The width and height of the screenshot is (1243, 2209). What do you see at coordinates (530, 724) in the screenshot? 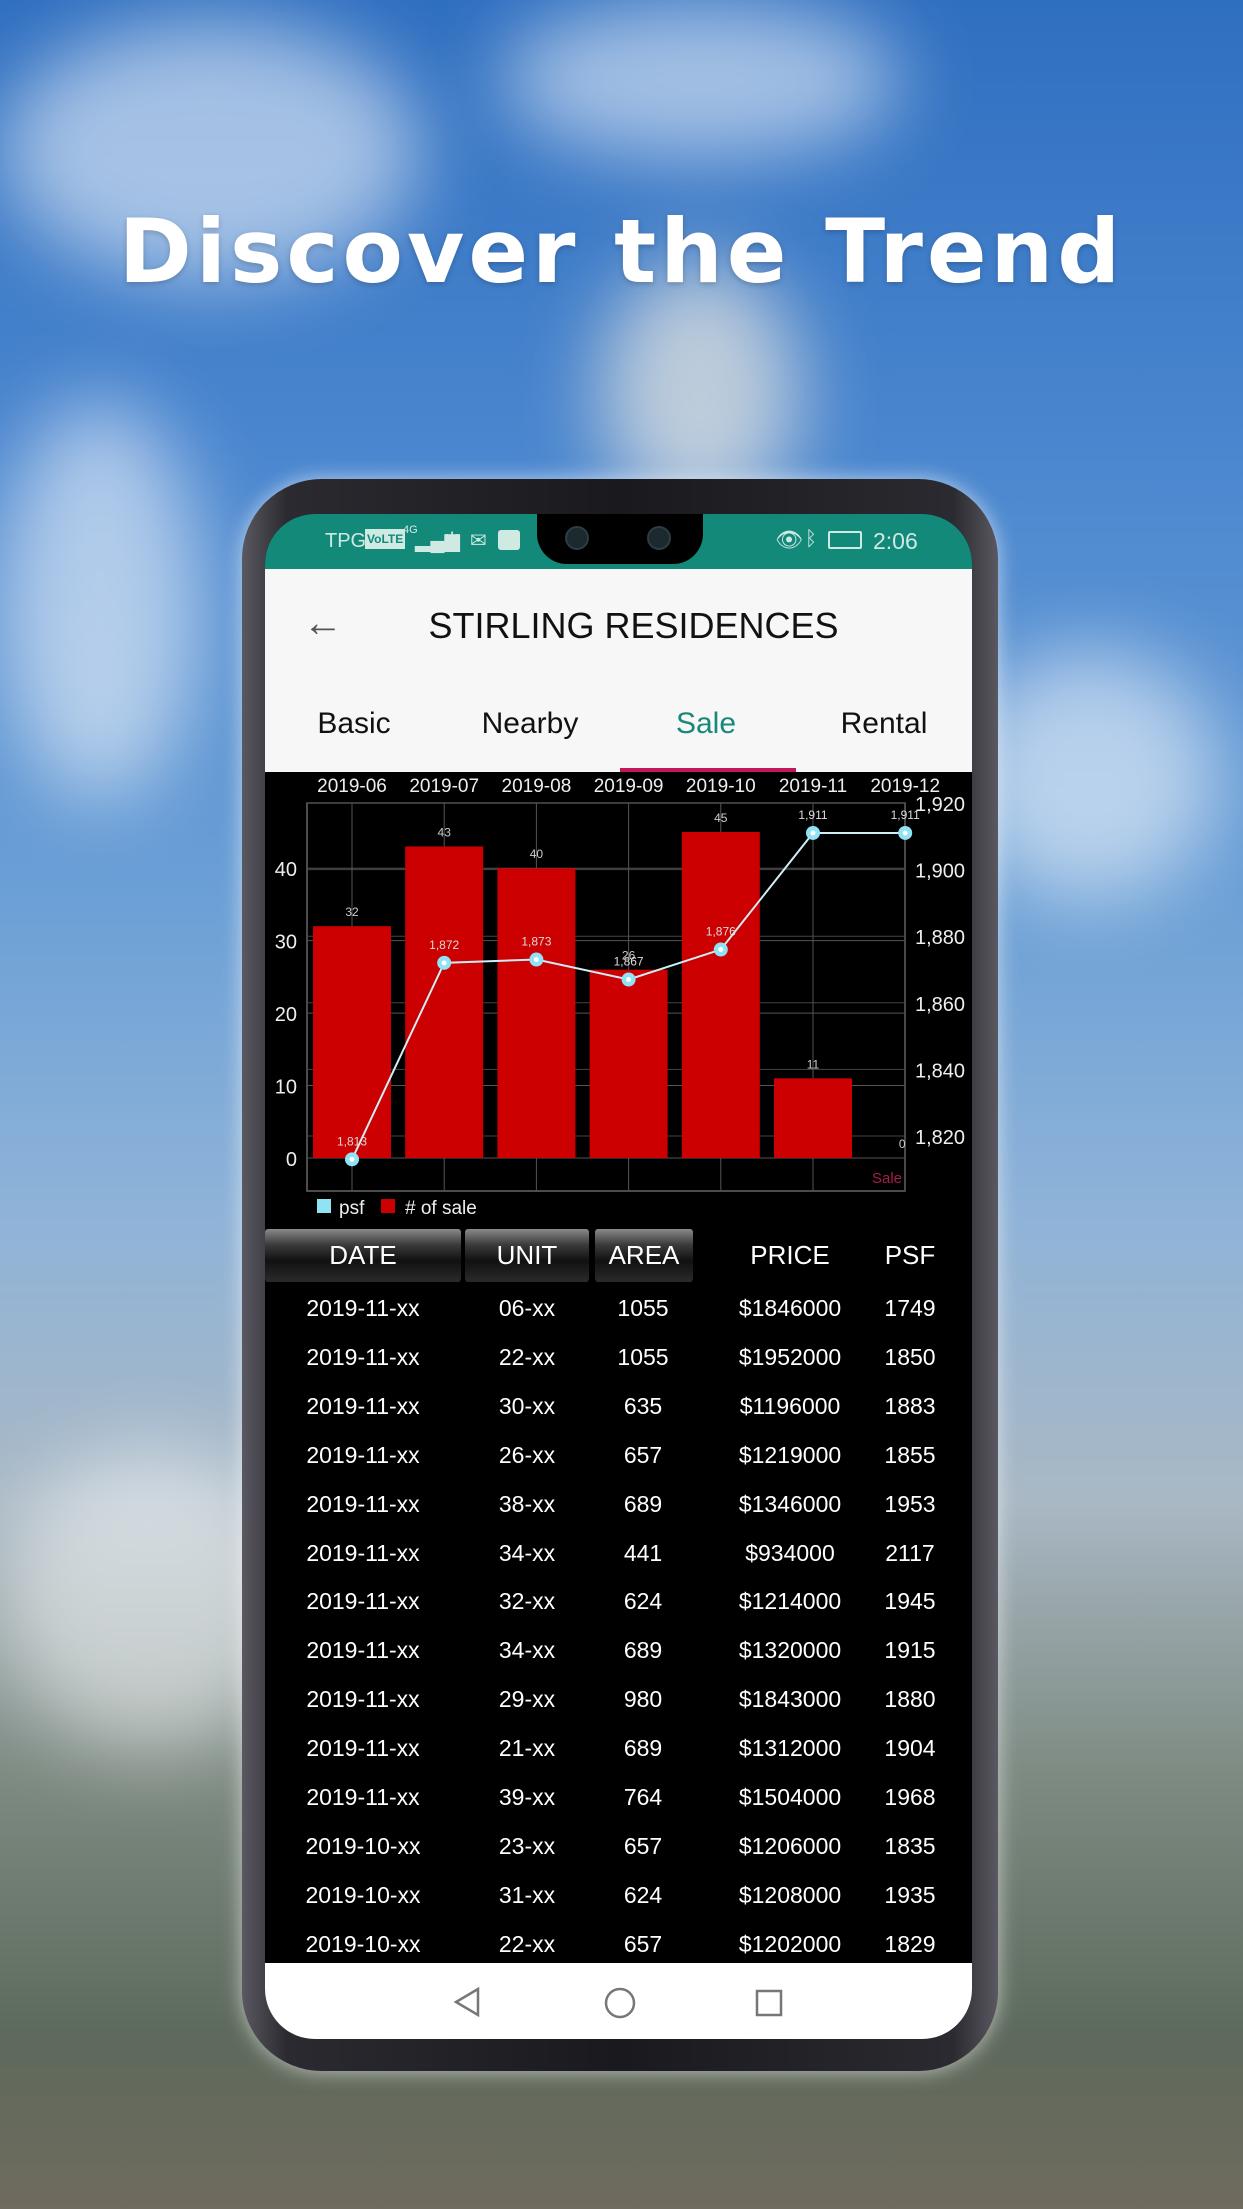
I see `tab-nearby: Nearby` at bounding box center [530, 724].